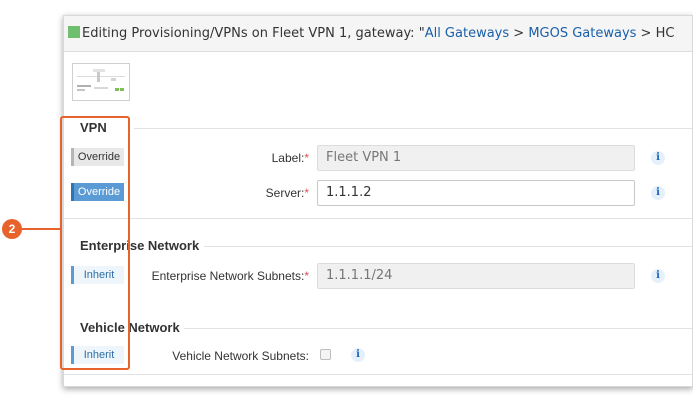 The image size is (693, 395). I want to click on vpn-section-rule, so click(413, 128).